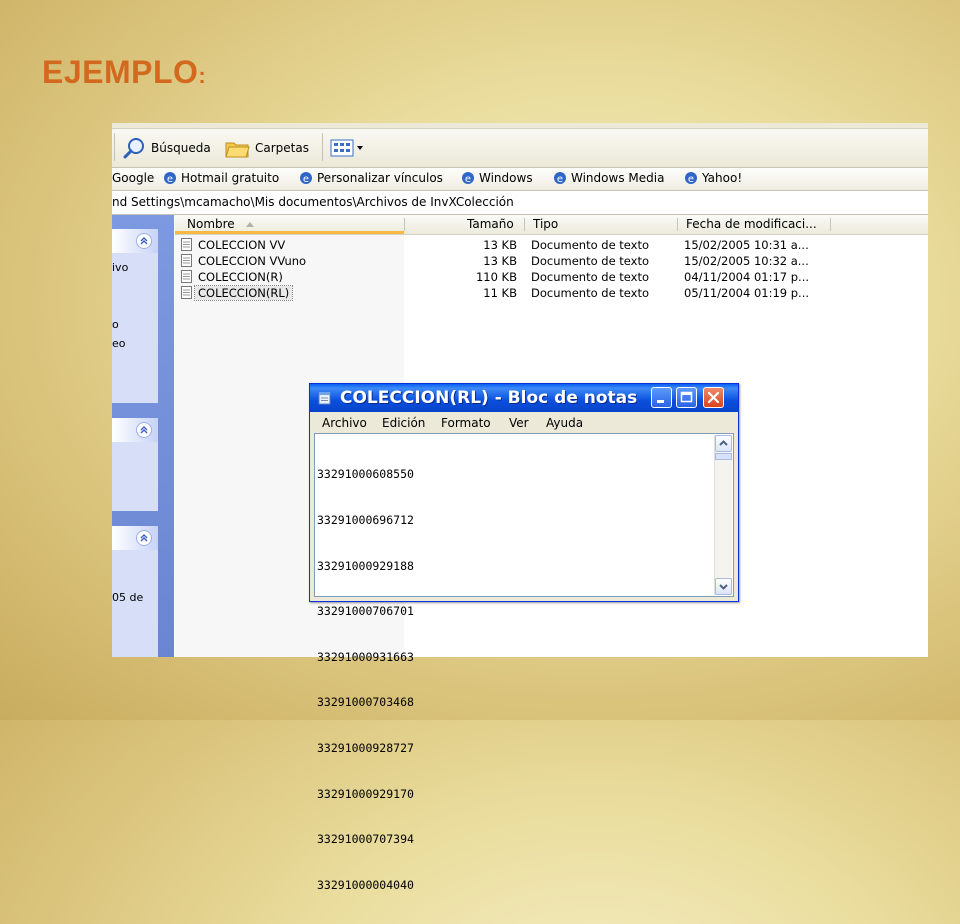 The width and height of the screenshot is (960, 924). I want to click on folders-button: Carpetas, so click(266, 148).